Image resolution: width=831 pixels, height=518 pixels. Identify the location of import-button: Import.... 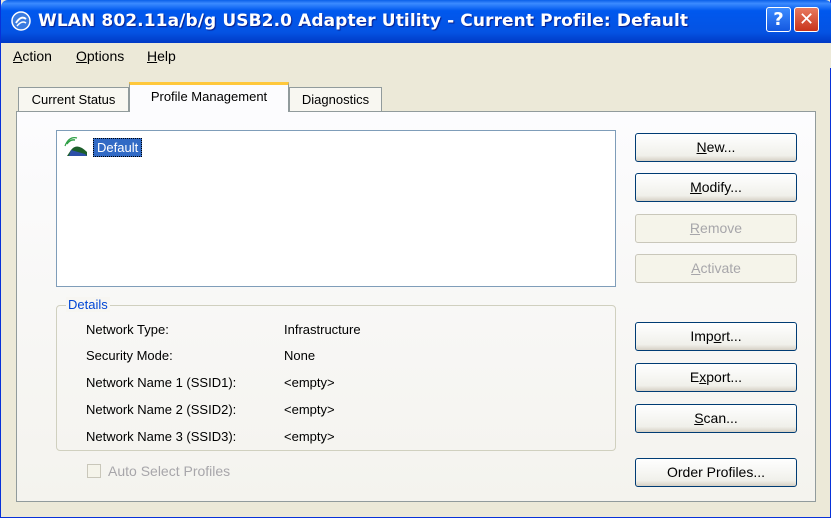
(716, 336).